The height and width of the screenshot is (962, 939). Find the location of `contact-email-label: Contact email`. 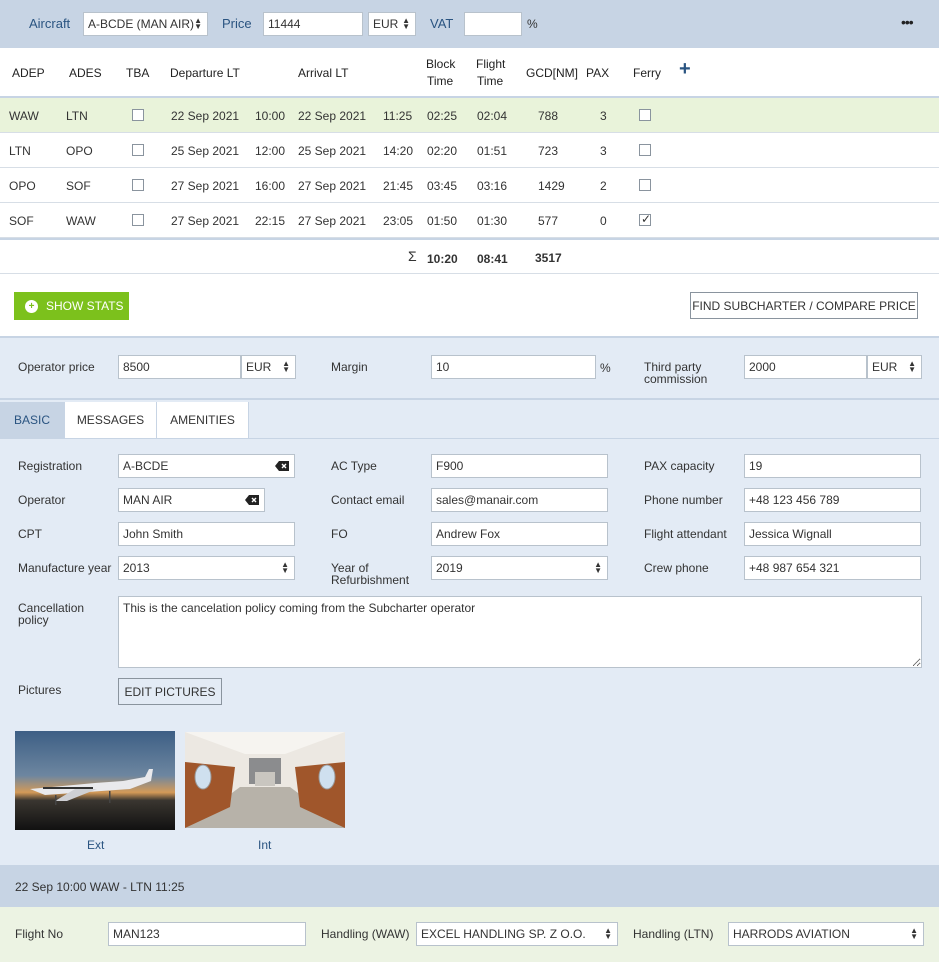

contact-email-label: Contact email is located at coordinates (368, 500).